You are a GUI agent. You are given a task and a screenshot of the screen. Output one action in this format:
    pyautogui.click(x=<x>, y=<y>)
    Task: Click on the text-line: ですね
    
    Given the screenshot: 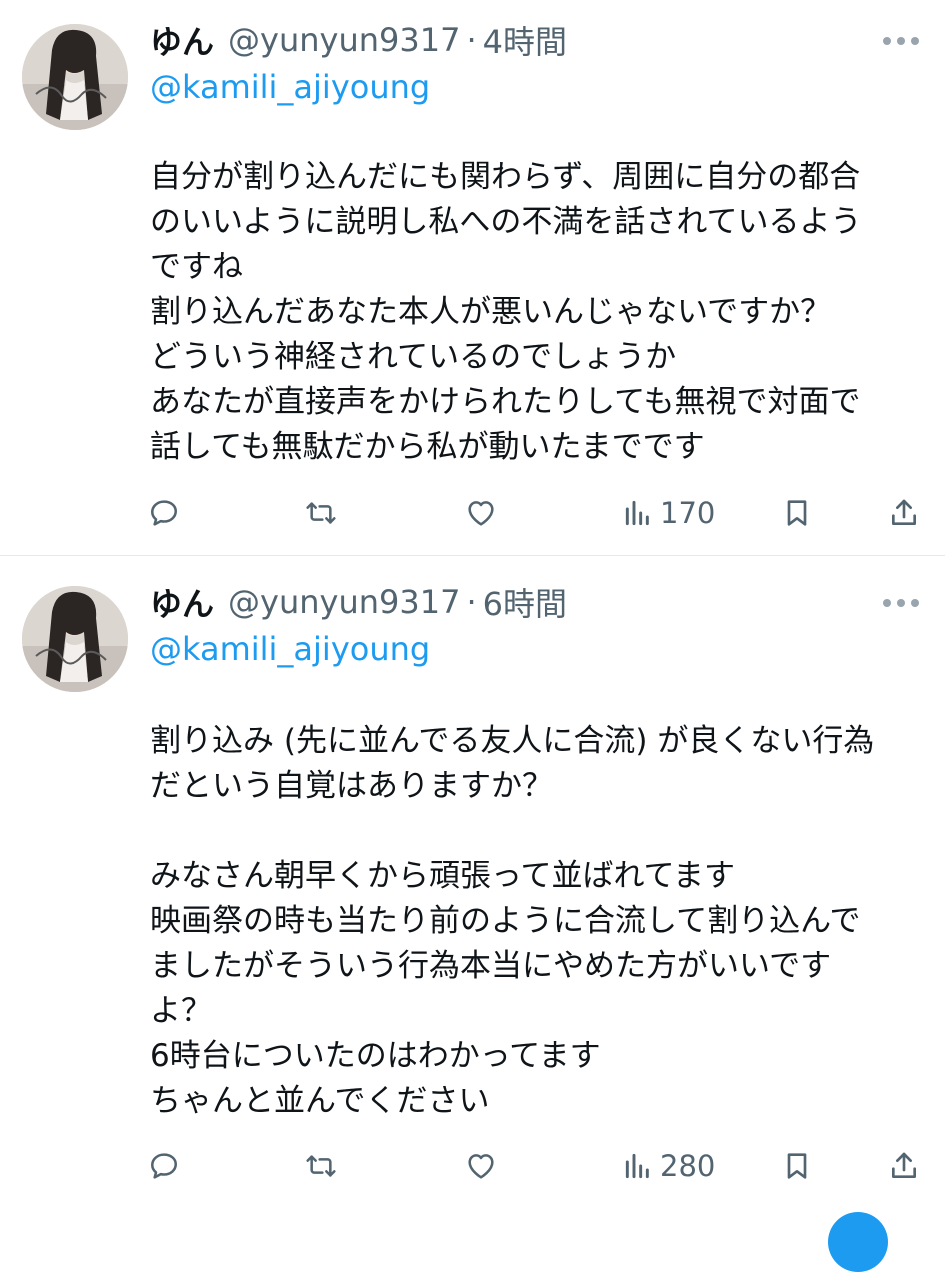 What is the action you would take?
    pyautogui.click(x=196, y=267)
    